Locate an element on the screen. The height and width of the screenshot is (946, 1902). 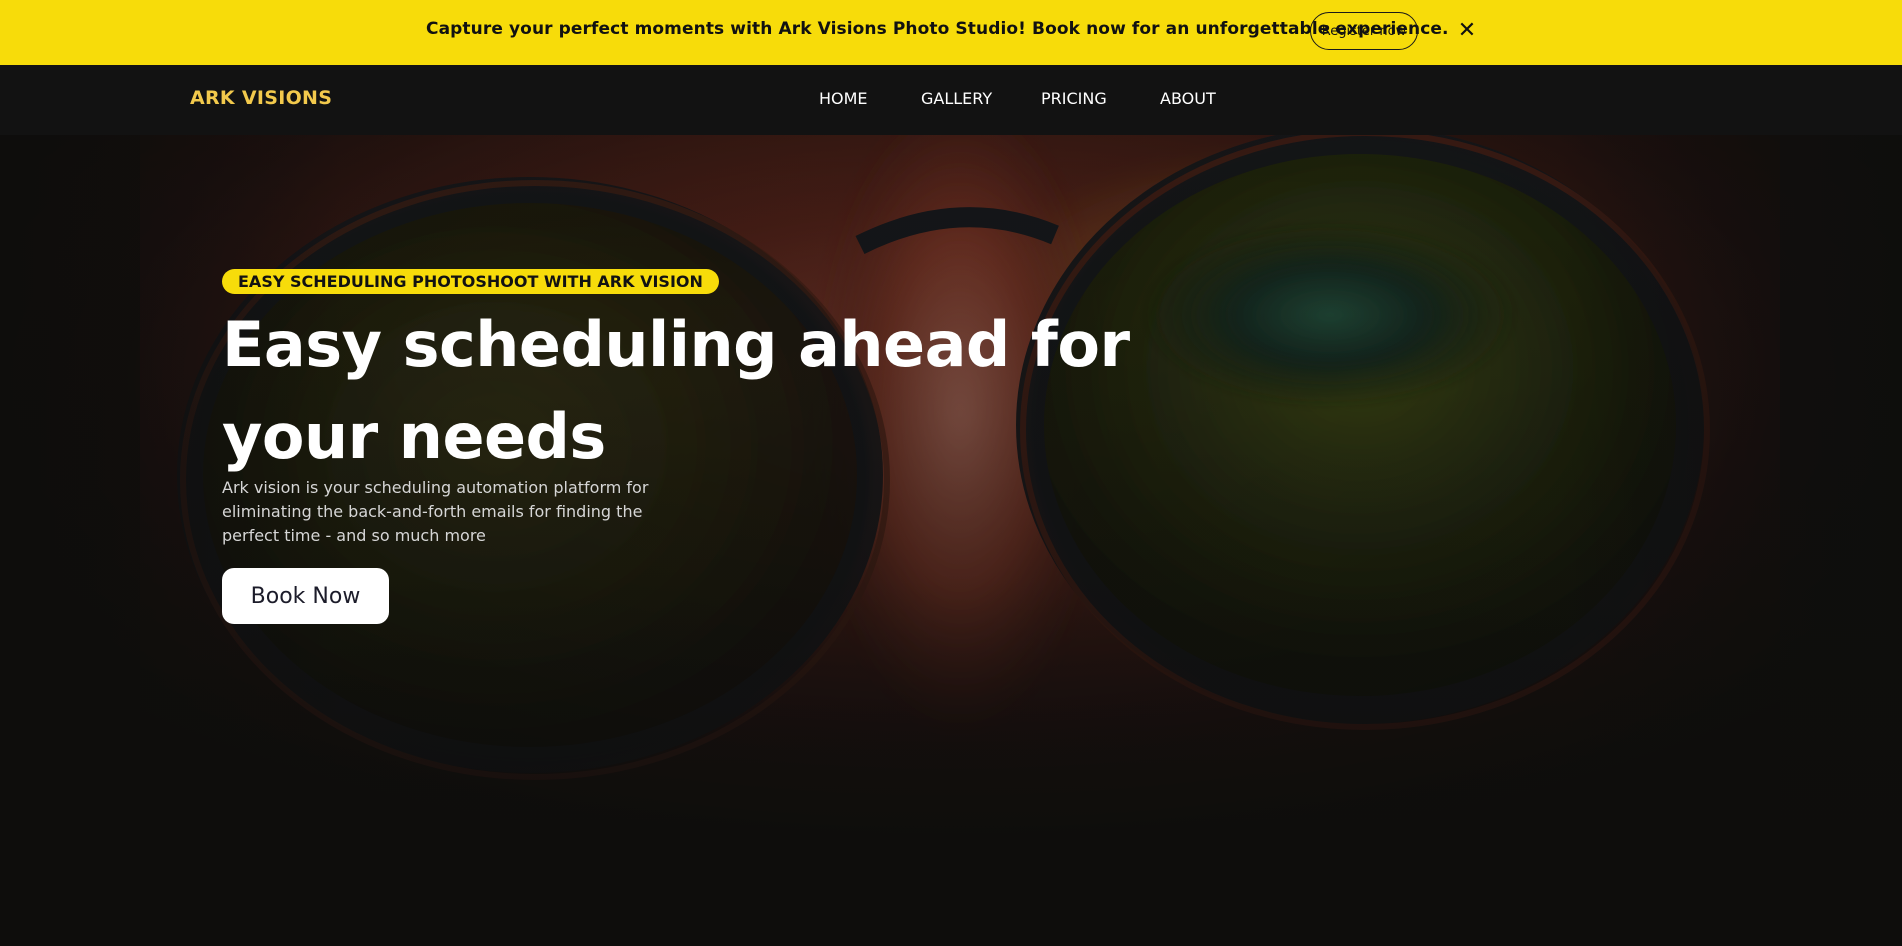
nav-item-pricing: PRICING is located at coordinates (1074, 98).